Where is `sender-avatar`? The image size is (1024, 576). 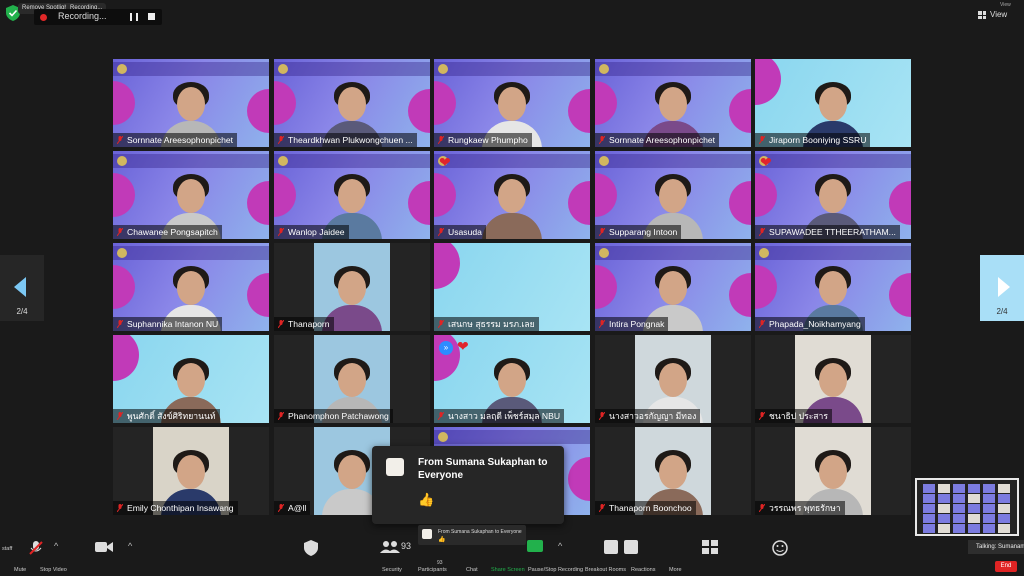 sender-avatar is located at coordinates (395, 467).